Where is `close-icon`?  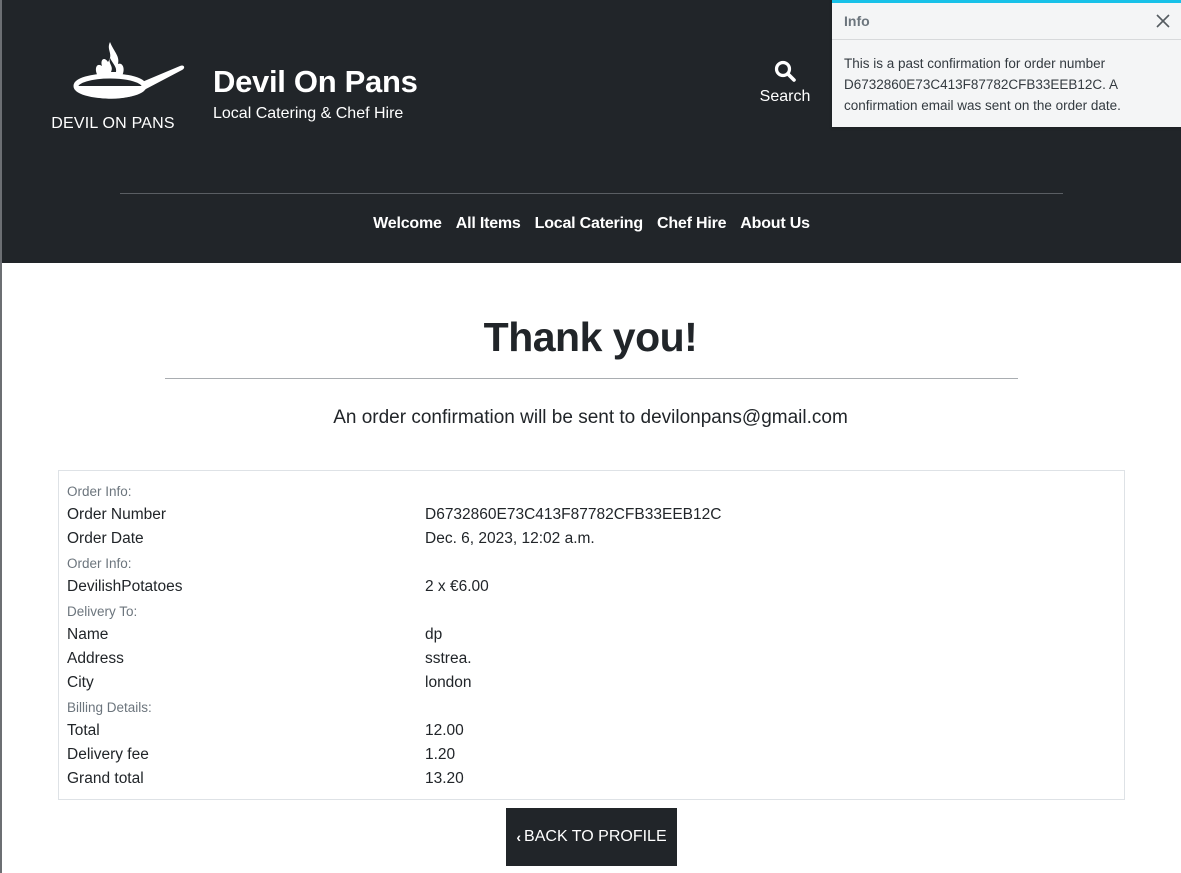
close-icon is located at coordinates (1163, 21).